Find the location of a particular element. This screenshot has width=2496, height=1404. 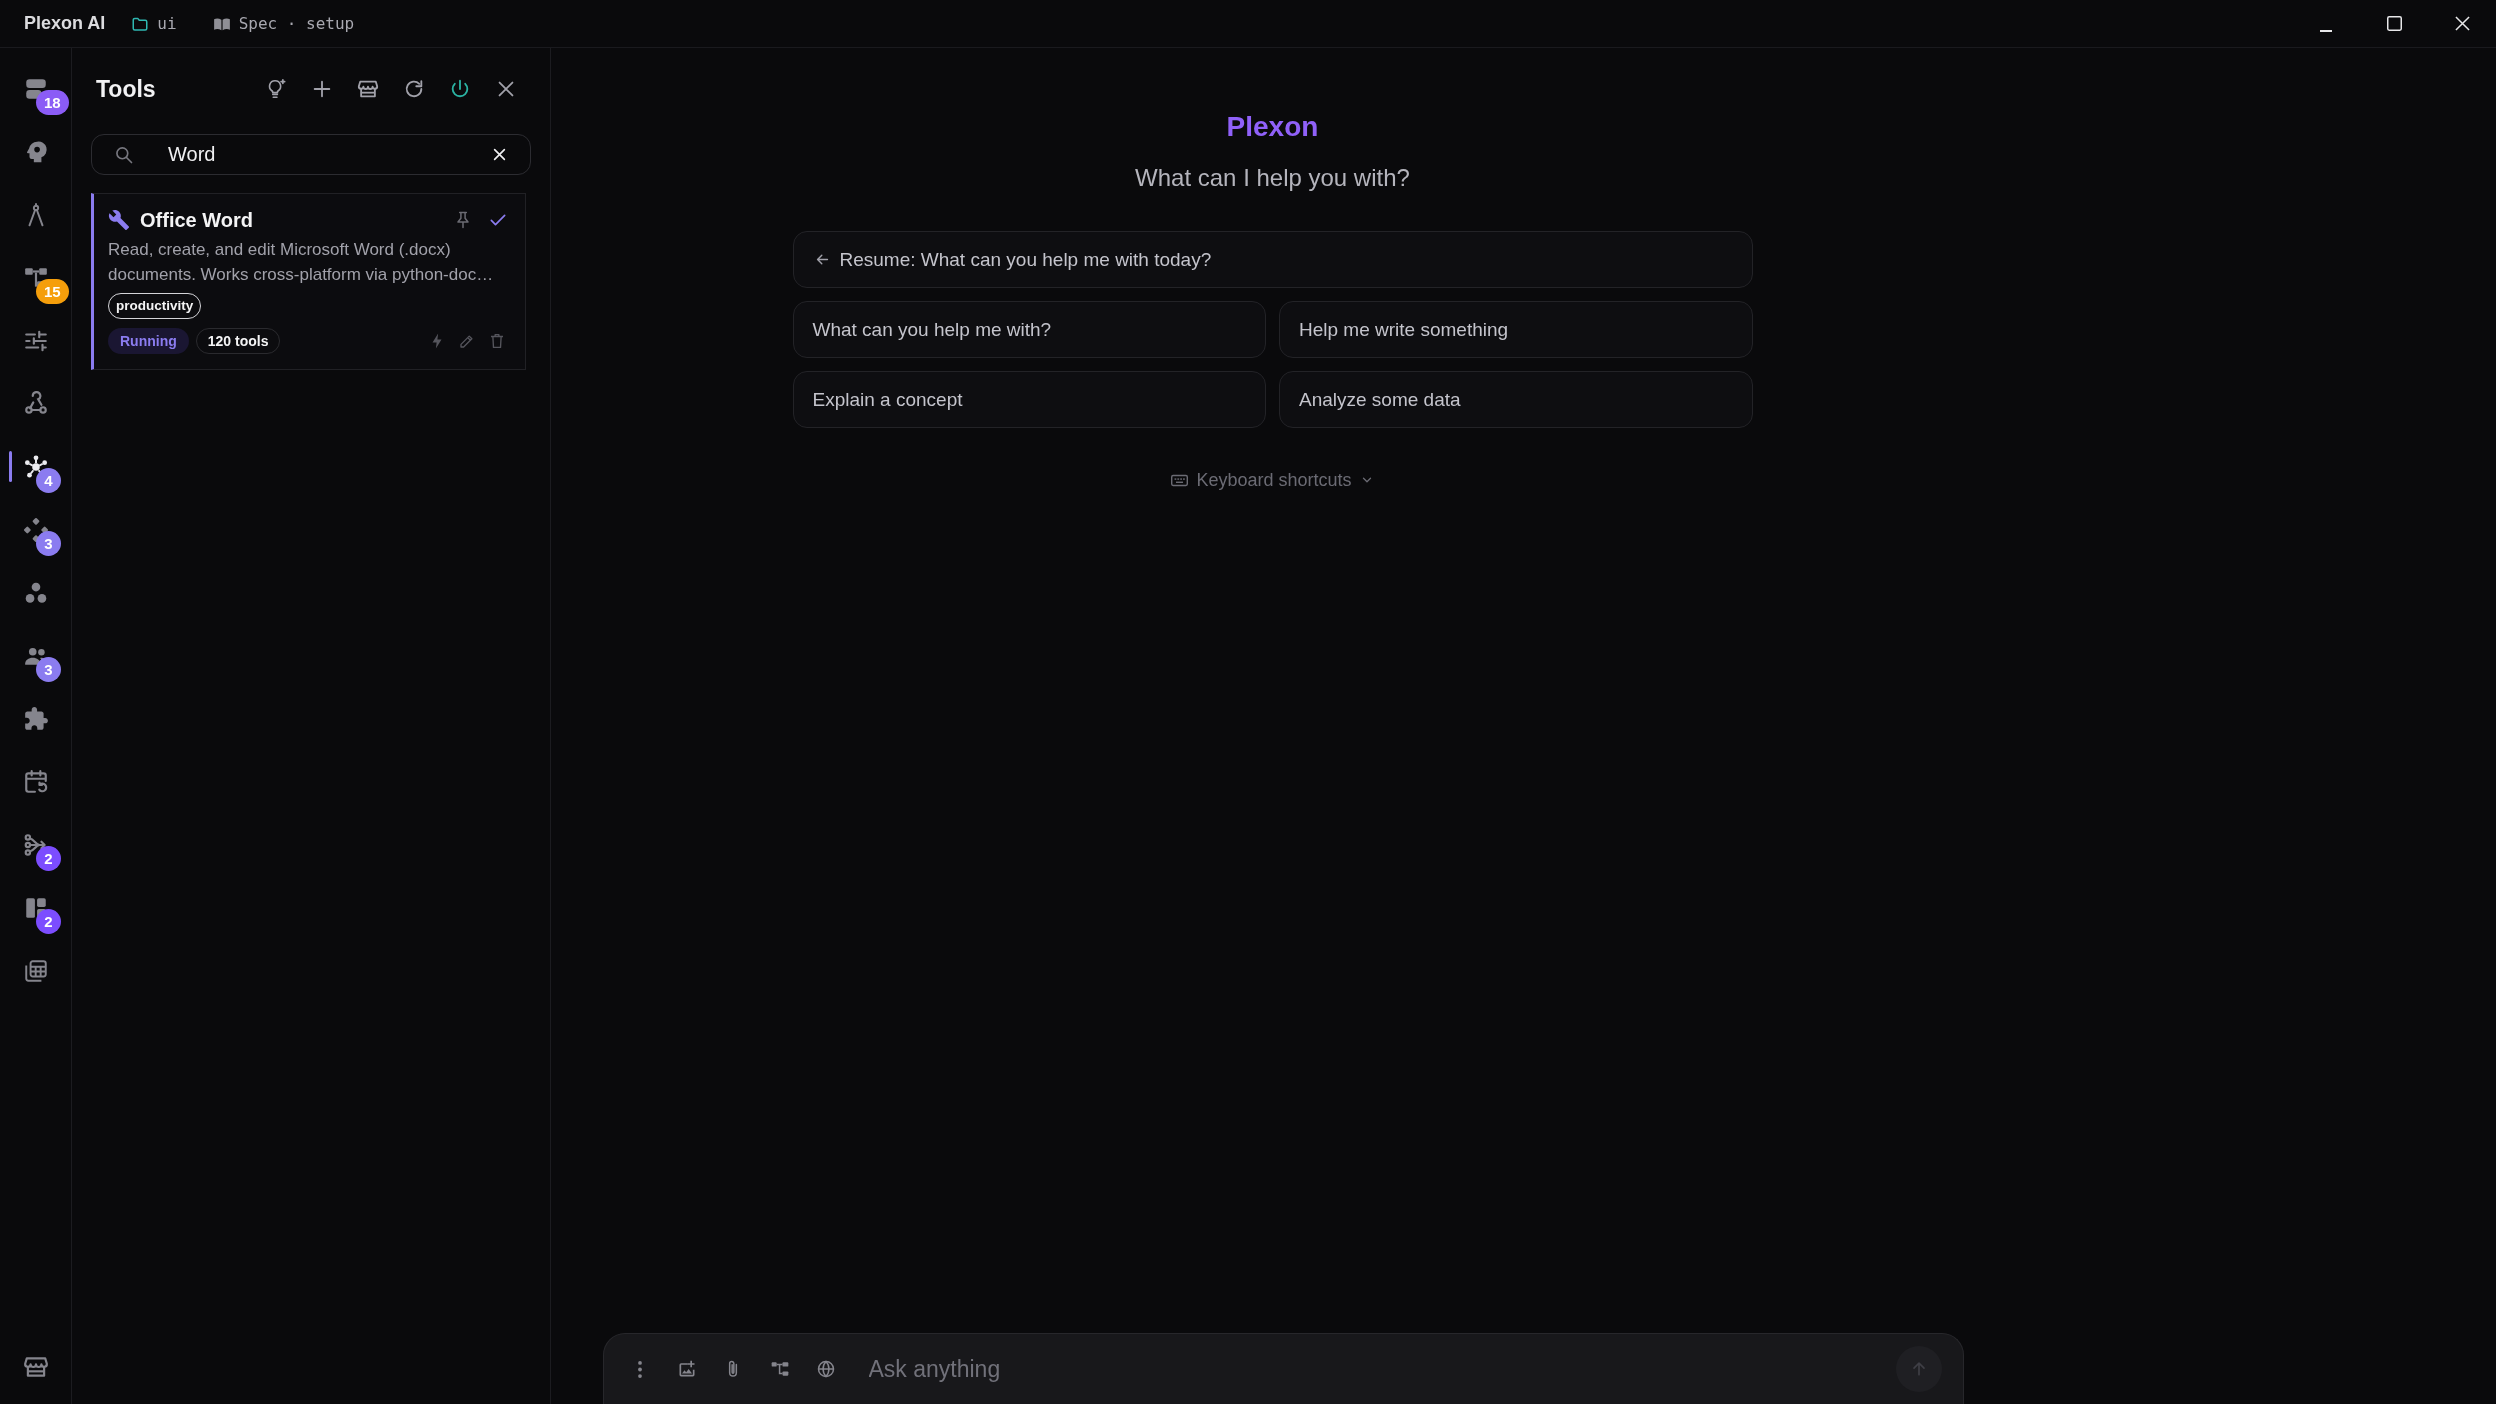

resume-button: Resume: What can you help me with today? is located at coordinates (1272, 259).